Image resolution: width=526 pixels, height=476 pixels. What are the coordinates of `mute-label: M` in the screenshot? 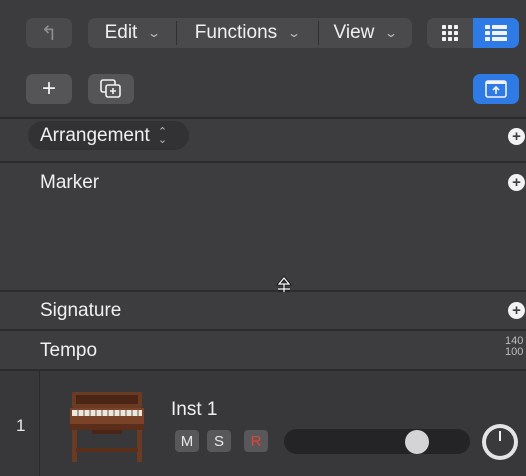 It's located at (187, 441).